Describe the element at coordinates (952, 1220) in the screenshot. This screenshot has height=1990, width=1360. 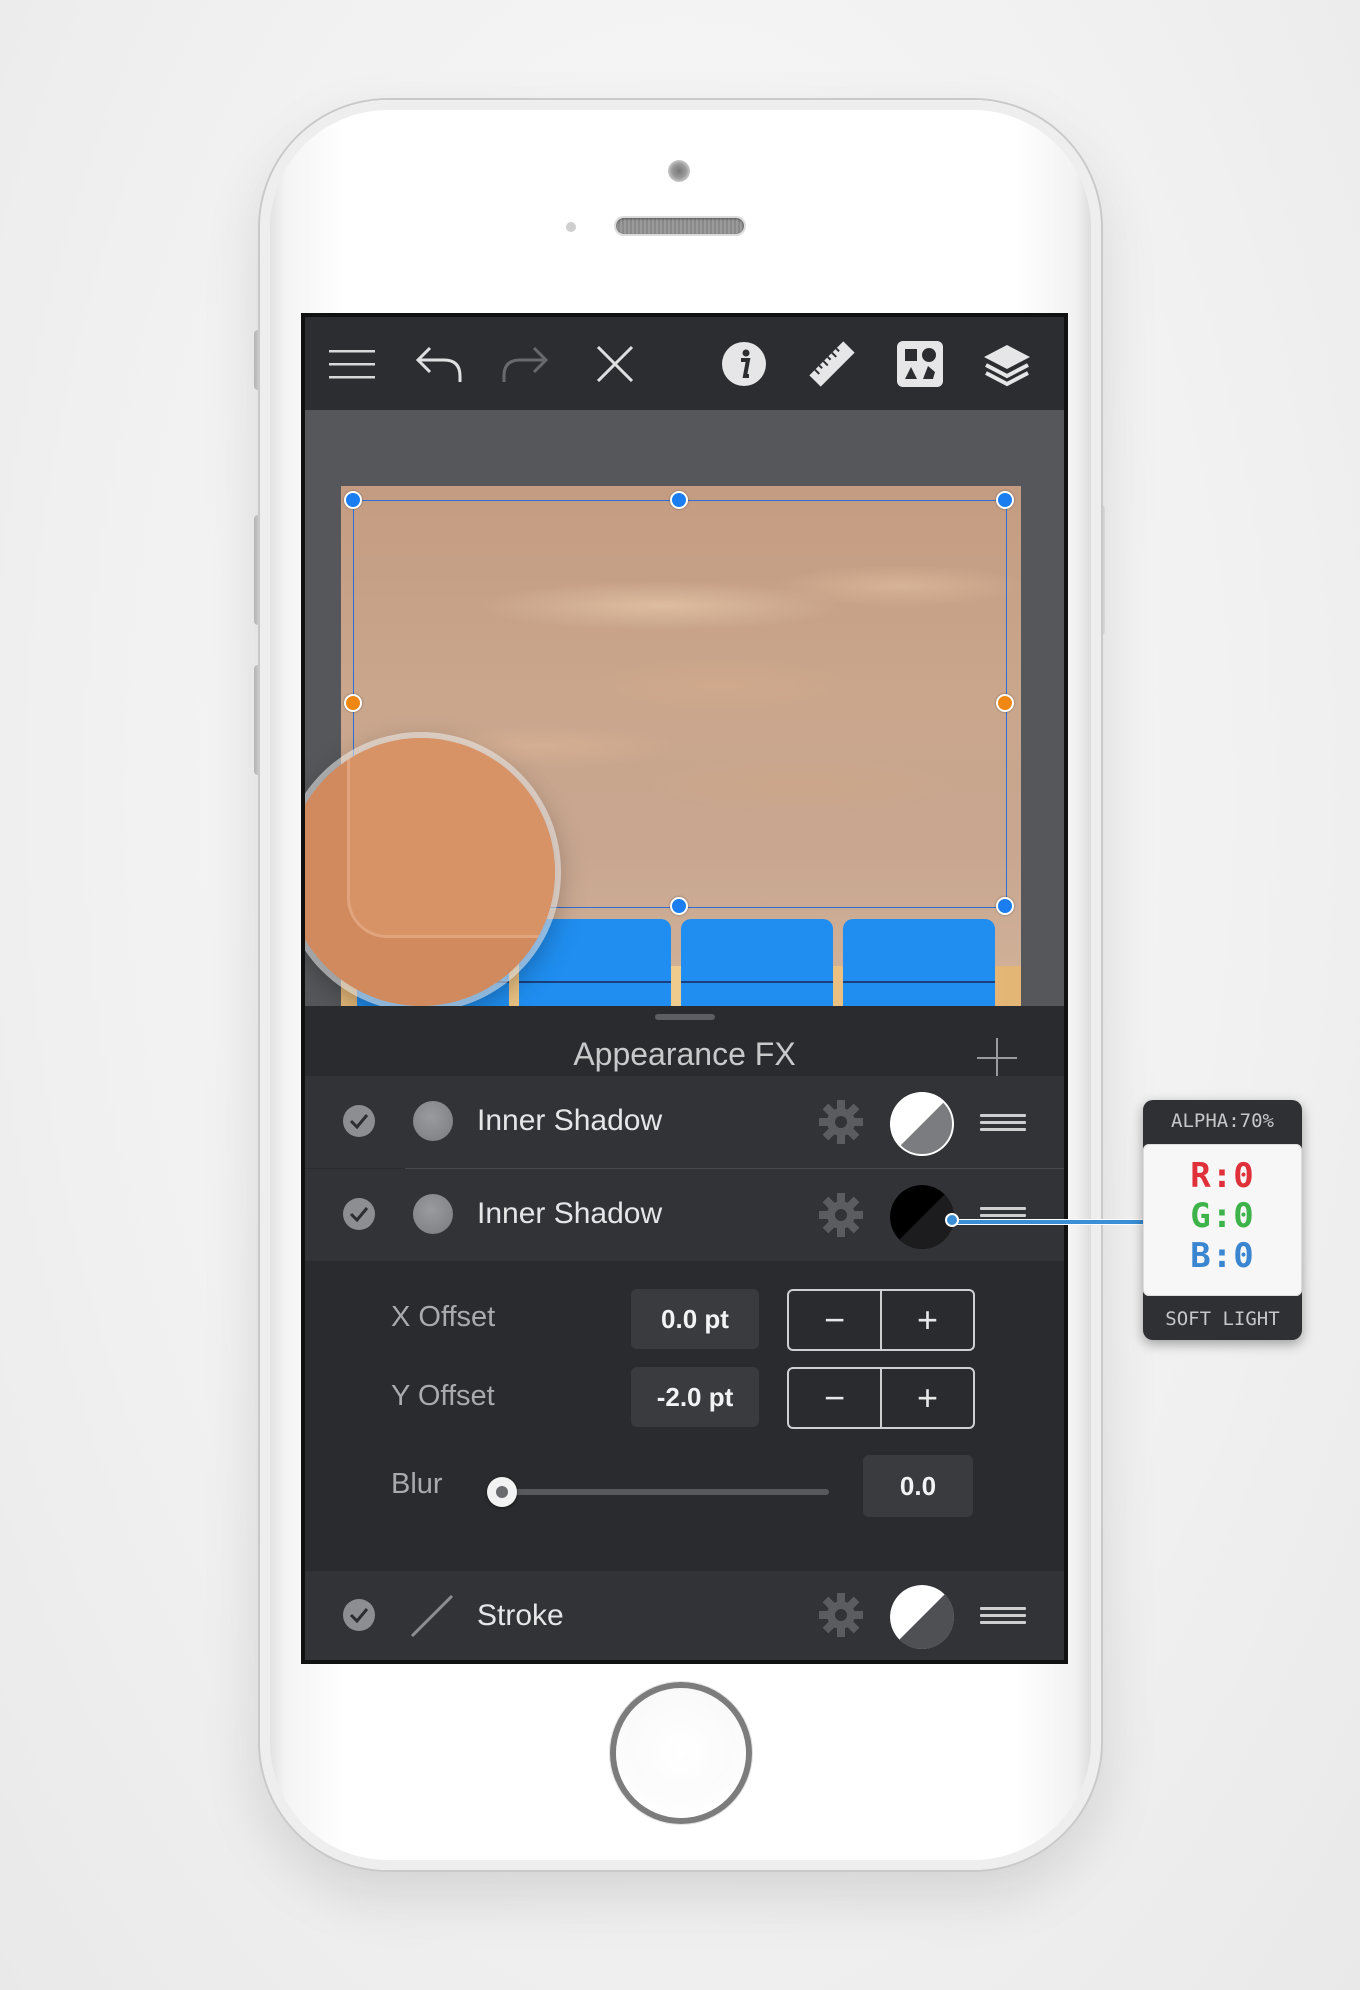
I see `callout-connector-dot` at that location.